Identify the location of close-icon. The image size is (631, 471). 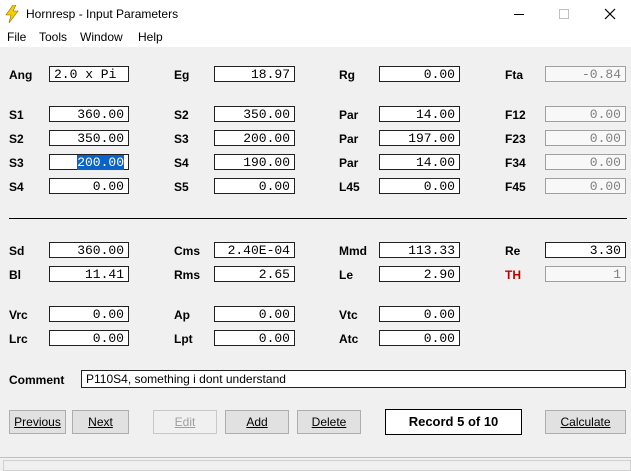
(610, 14).